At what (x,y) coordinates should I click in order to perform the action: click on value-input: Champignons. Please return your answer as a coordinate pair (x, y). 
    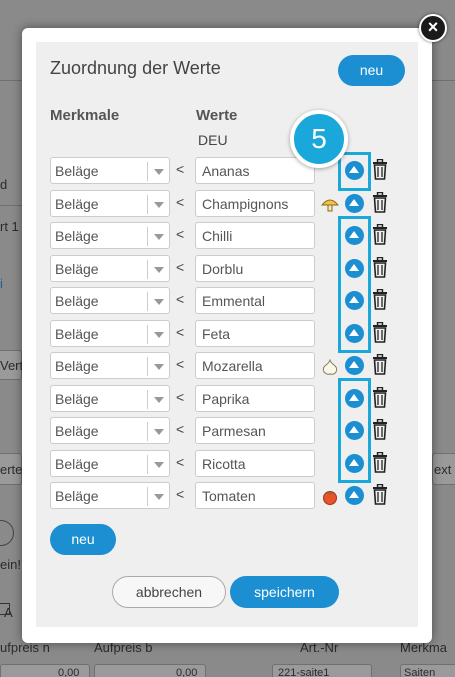
    Looking at the image, I should click on (255, 203).